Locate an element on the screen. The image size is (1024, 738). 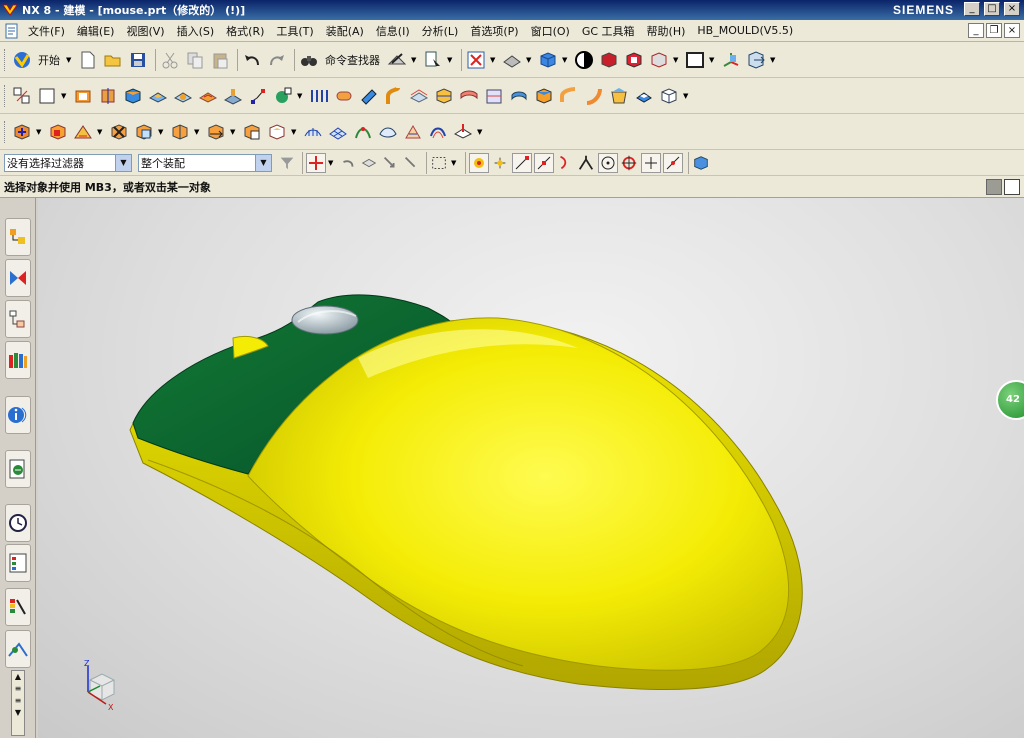
mate-component-icon is located at coordinates (83, 132).